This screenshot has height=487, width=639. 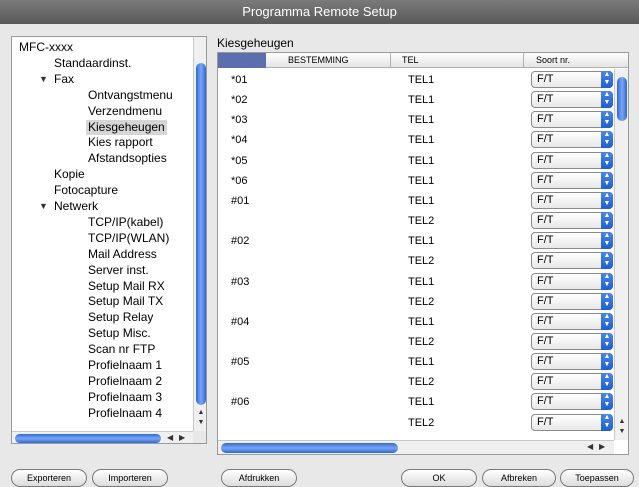 I want to click on apply-button: Toepassen, so click(x=597, y=478).